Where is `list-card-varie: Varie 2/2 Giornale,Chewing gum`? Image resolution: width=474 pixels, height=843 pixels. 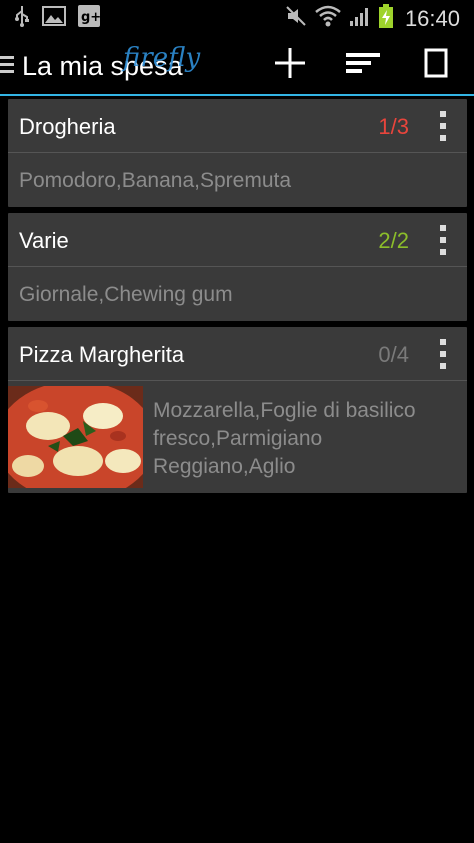
list-card-varie: Varie 2/2 Giornale,Chewing gum is located at coordinates (237, 267).